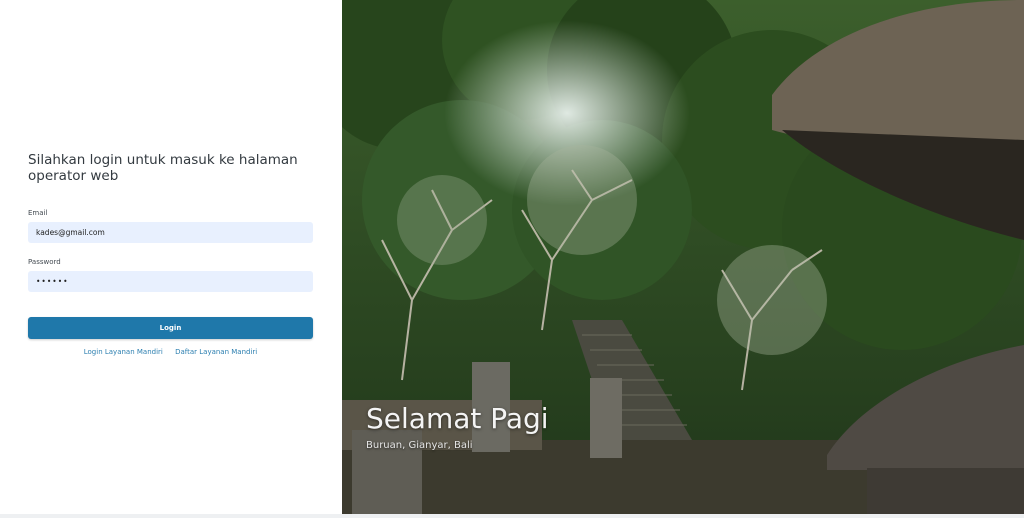 This screenshot has height=518, width=1024. I want to click on login-button: Login, so click(170, 328).